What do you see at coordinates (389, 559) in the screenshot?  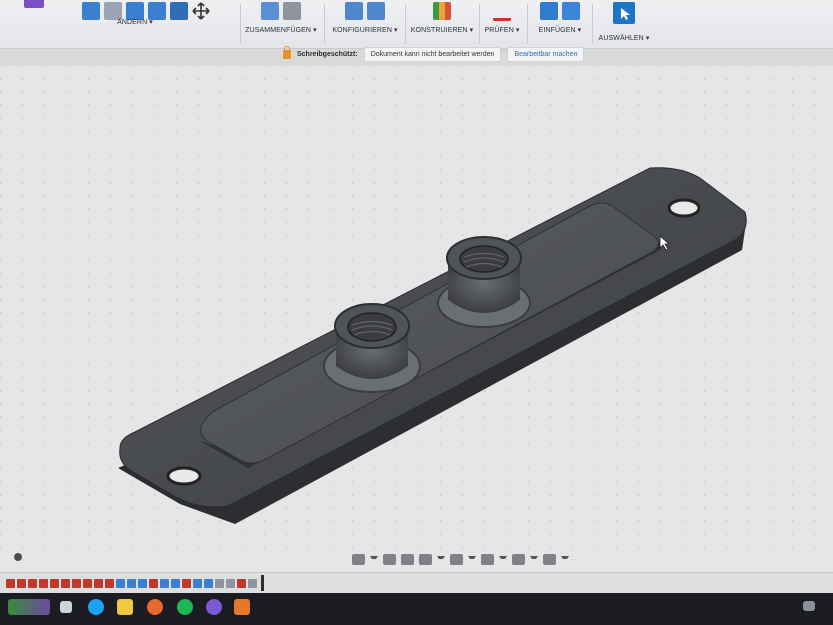 I see `look-at-icon` at bounding box center [389, 559].